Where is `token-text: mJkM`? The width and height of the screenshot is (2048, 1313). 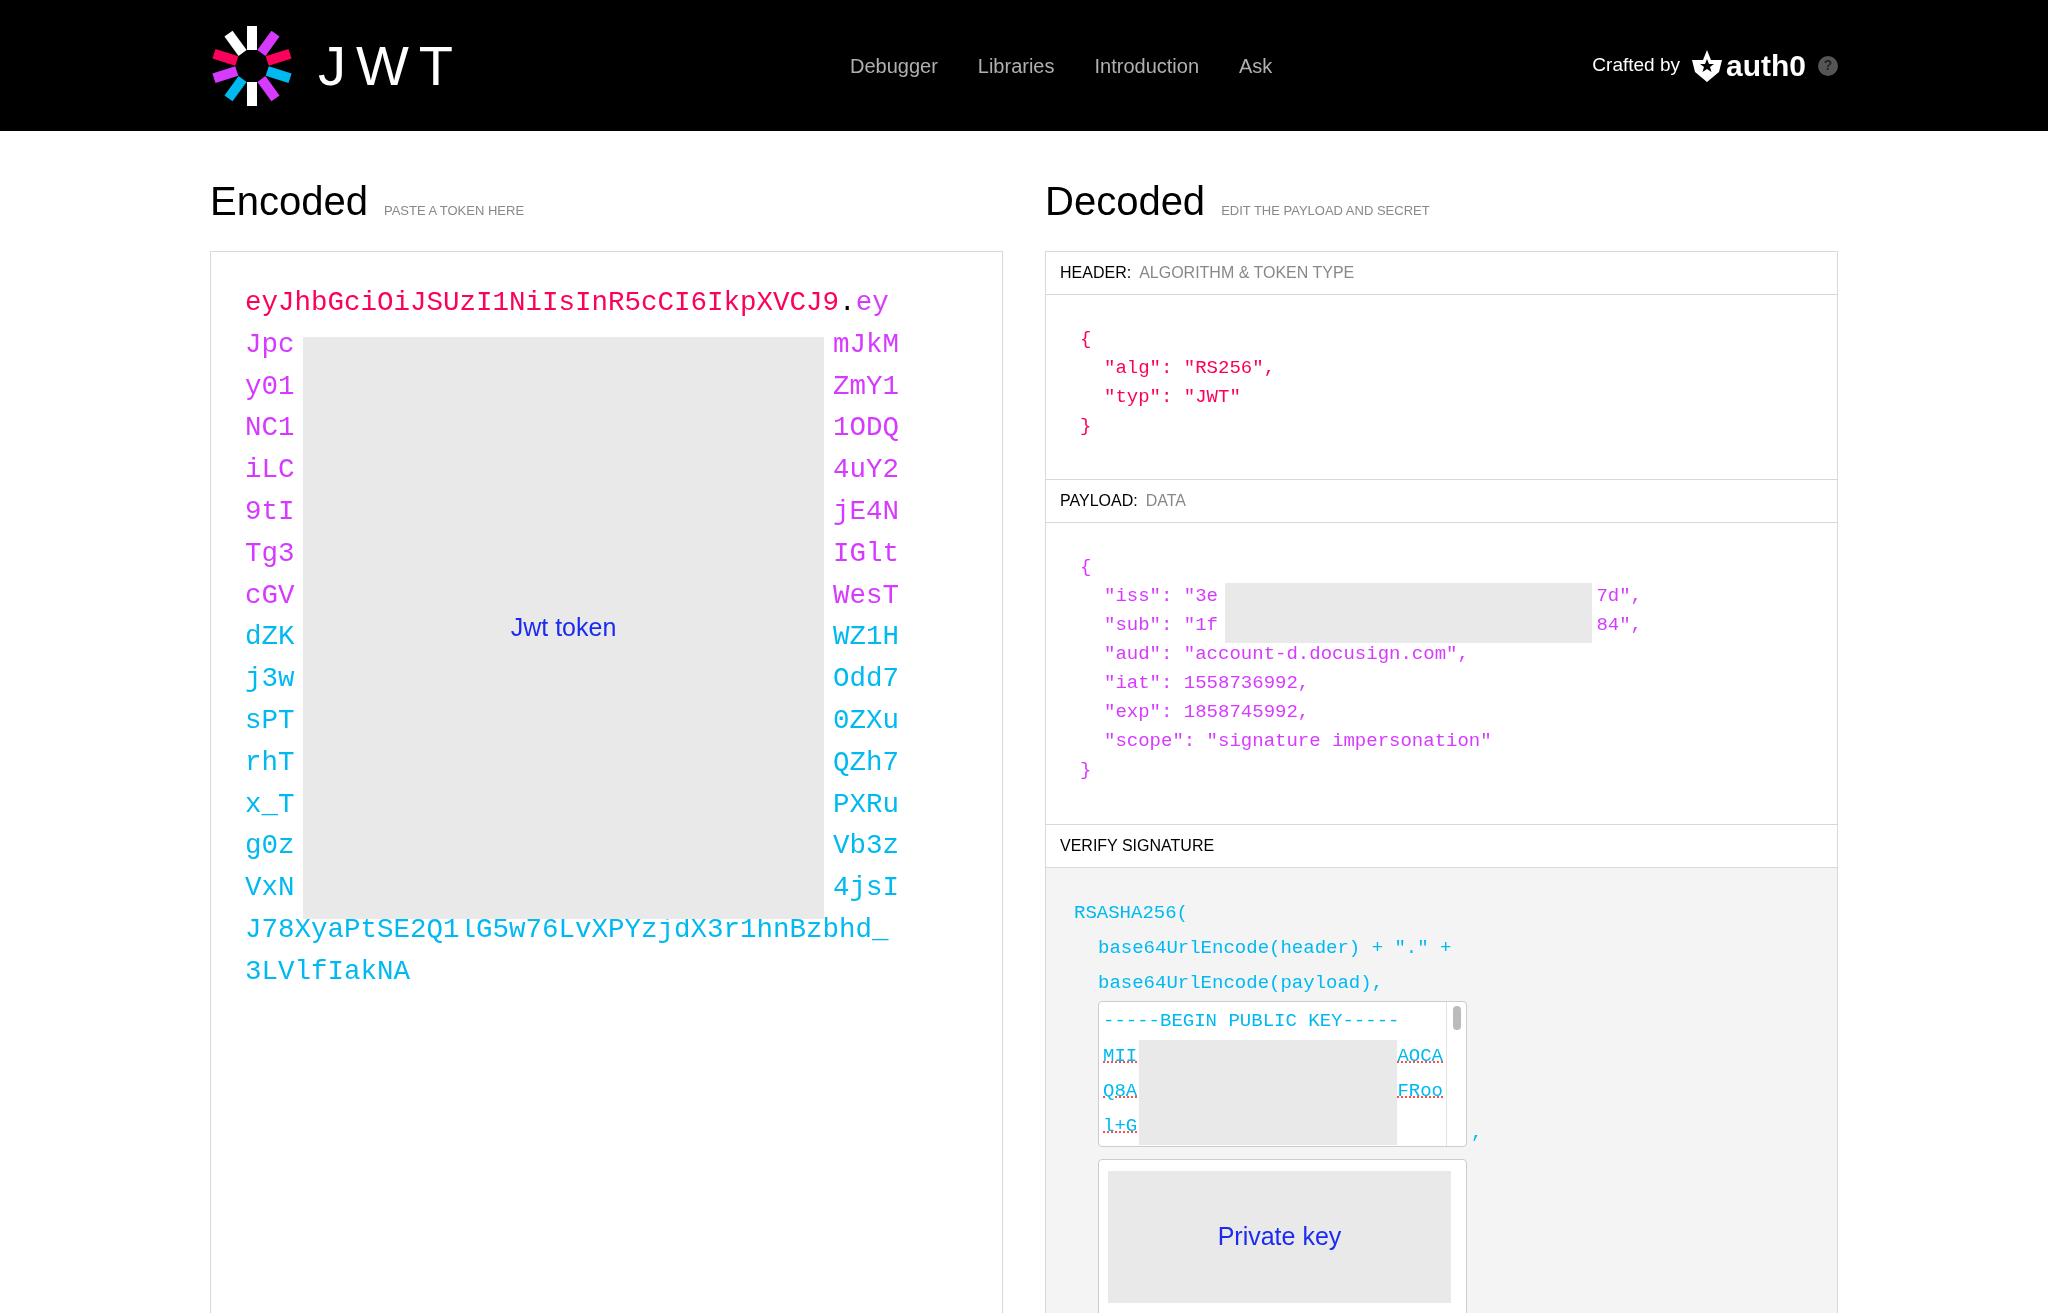 token-text: mJkM is located at coordinates (866, 344).